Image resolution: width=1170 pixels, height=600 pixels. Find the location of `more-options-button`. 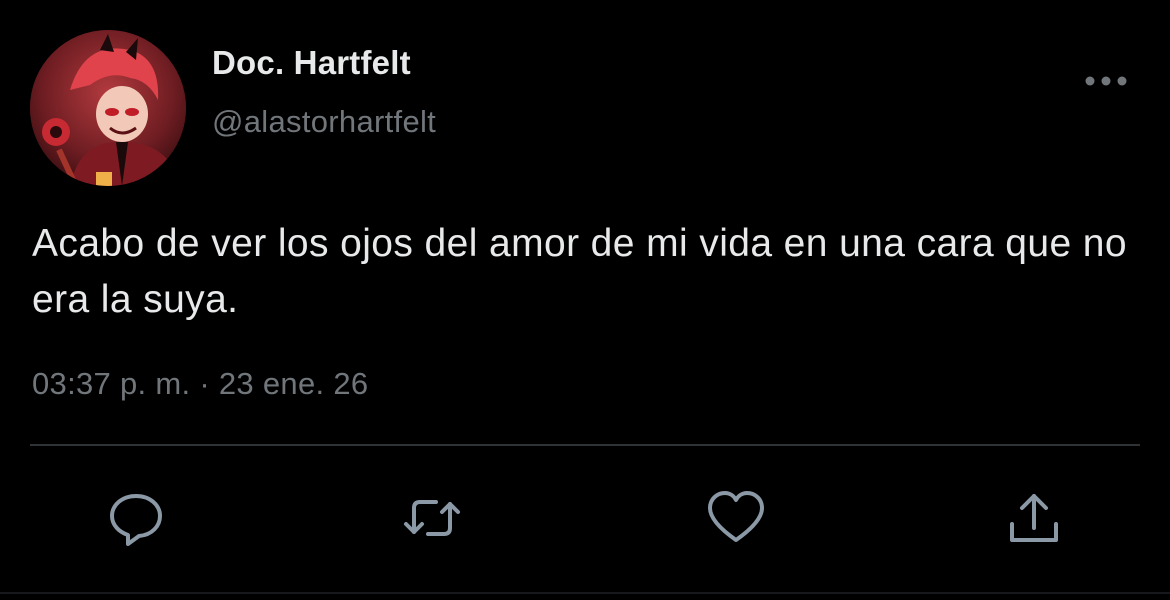

more-options-button is located at coordinates (1106, 81).